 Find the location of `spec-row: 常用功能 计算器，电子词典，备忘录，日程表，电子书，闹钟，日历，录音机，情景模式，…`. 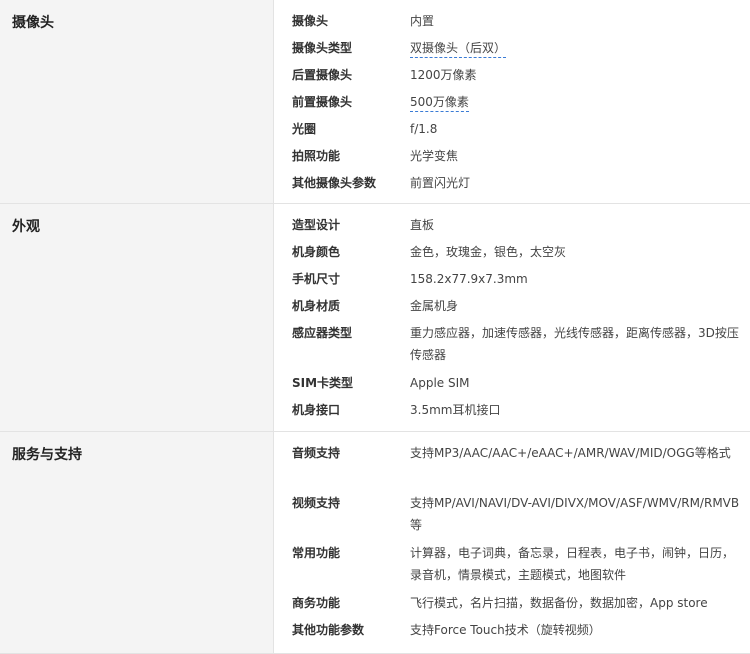

spec-row: 常用功能 计算器，电子词典，备忘录，日程表，电子书，闹钟，日历，录音机，情景模式，… is located at coordinates (517, 565).